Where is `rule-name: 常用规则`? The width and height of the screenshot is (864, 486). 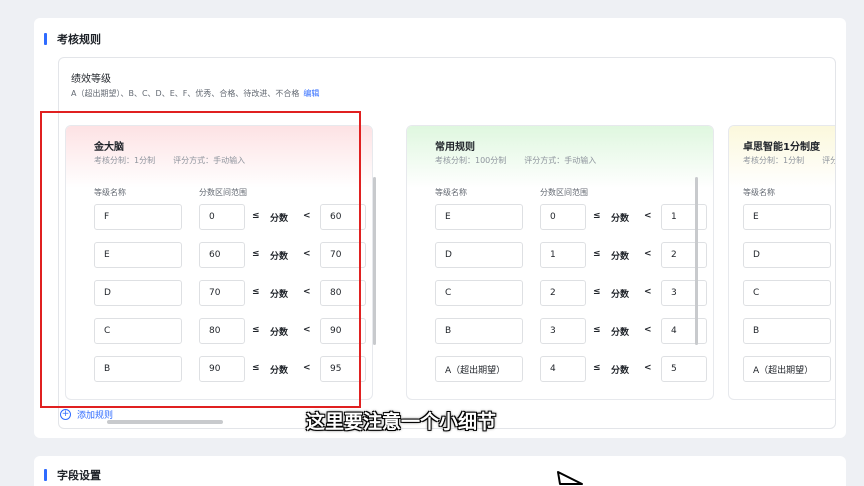
rule-name: 常用规则 is located at coordinates (455, 147).